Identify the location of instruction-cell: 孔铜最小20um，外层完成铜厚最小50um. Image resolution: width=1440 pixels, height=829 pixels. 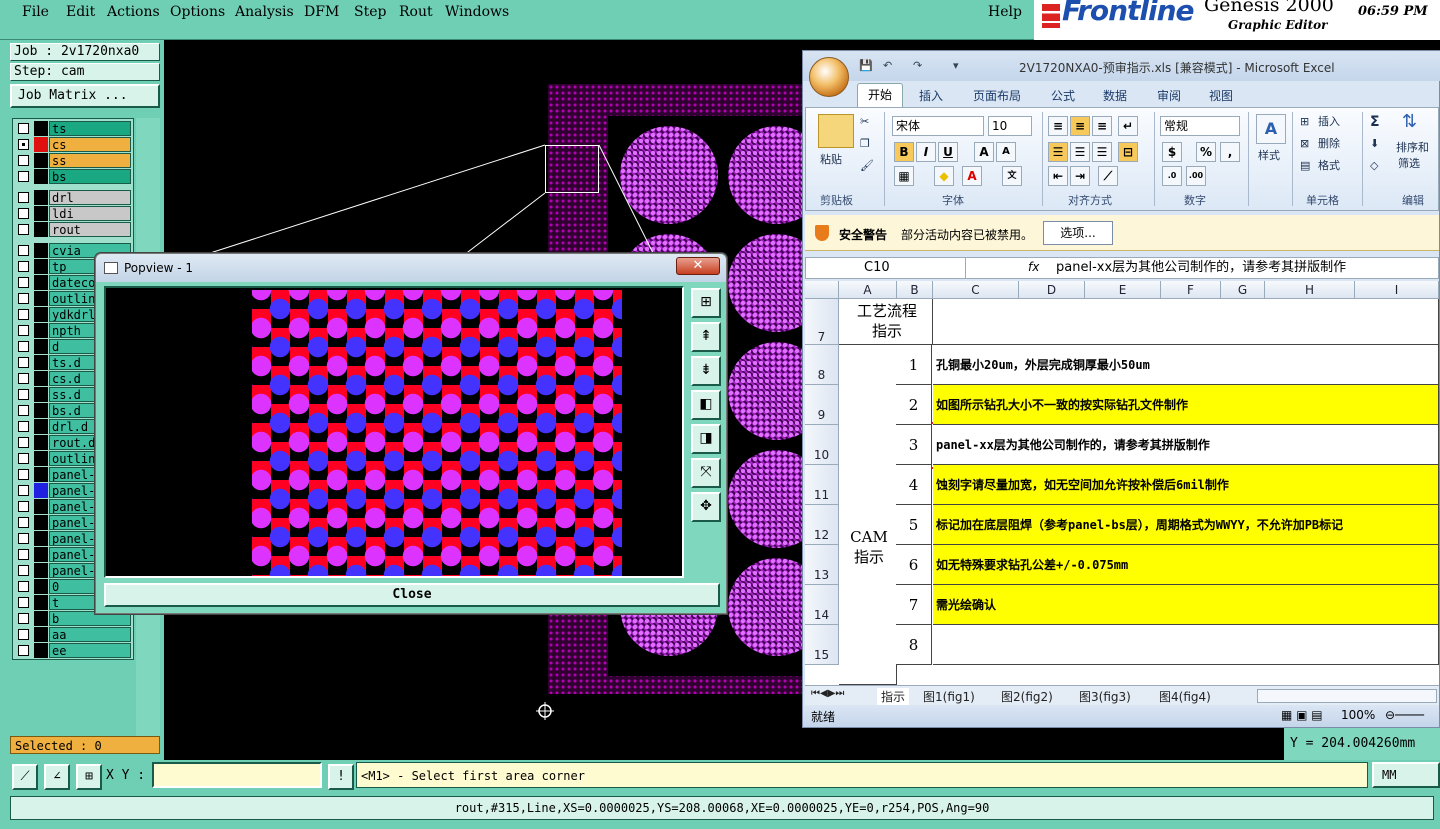
(1186, 365).